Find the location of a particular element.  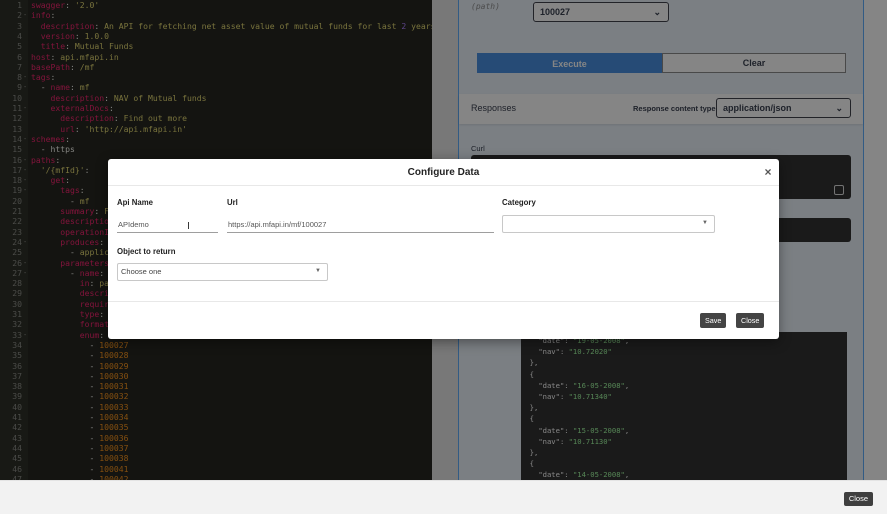

bottom-bar: Close is located at coordinates (443, 497).